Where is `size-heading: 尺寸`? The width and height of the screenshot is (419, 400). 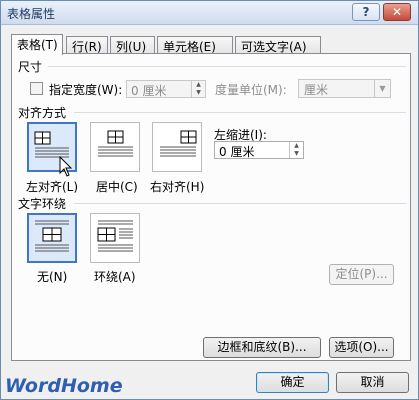
size-heading: 尺寸 is located at coordinates (30, 67).